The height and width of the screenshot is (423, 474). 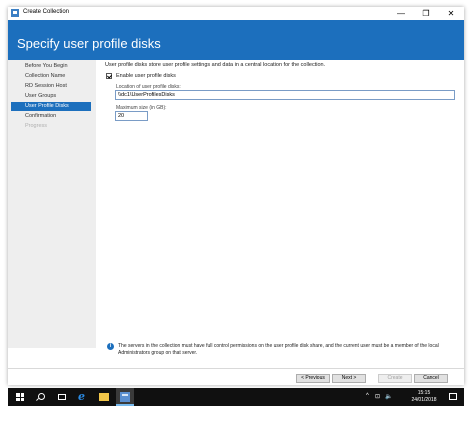 I want to click on nav-item-before-you-begin: Before You Begin, so click(x=51, y=66).